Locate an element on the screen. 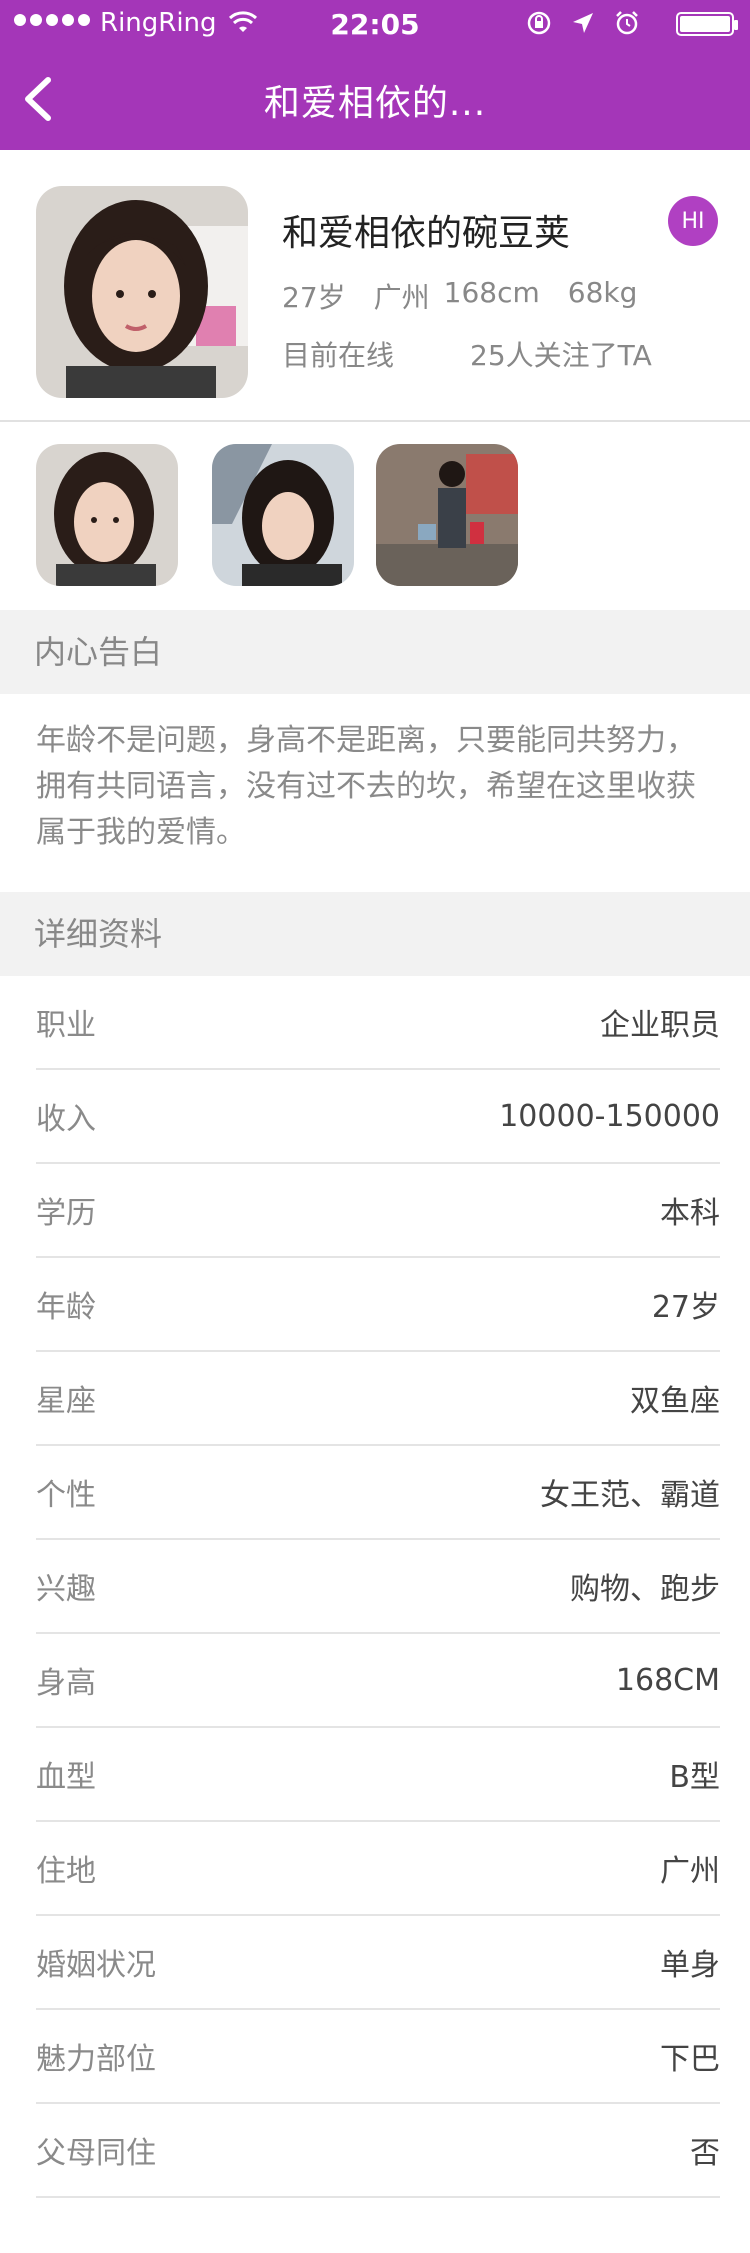 The width and height of the screenshot is (750, 2253). detail-label: 学历 is located at coordinates (66, 1213).